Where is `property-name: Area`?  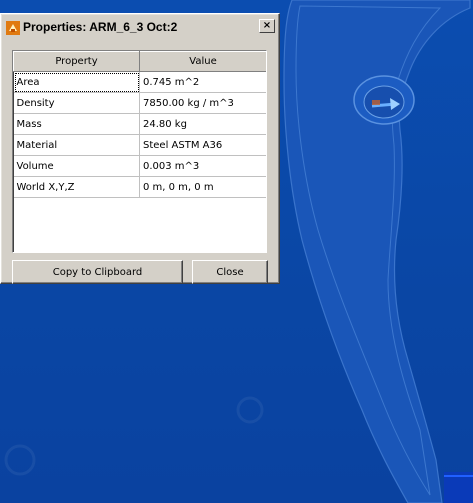 property-name: Area is located at coordinates (76, 82).